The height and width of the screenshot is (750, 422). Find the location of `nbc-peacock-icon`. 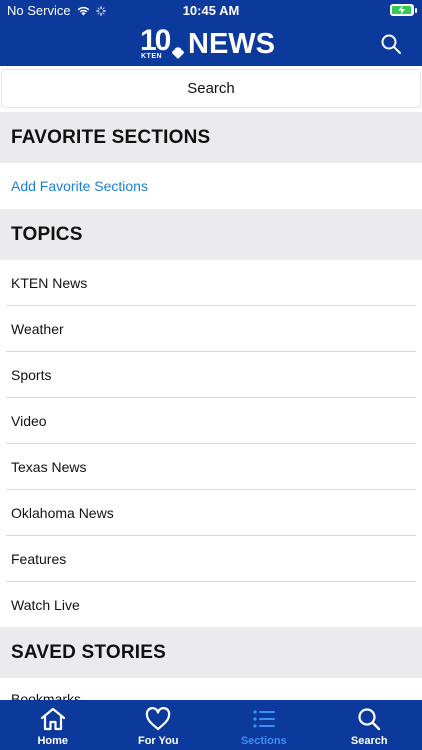

nbc-peacock-icon is located at coordinates (178, 53).